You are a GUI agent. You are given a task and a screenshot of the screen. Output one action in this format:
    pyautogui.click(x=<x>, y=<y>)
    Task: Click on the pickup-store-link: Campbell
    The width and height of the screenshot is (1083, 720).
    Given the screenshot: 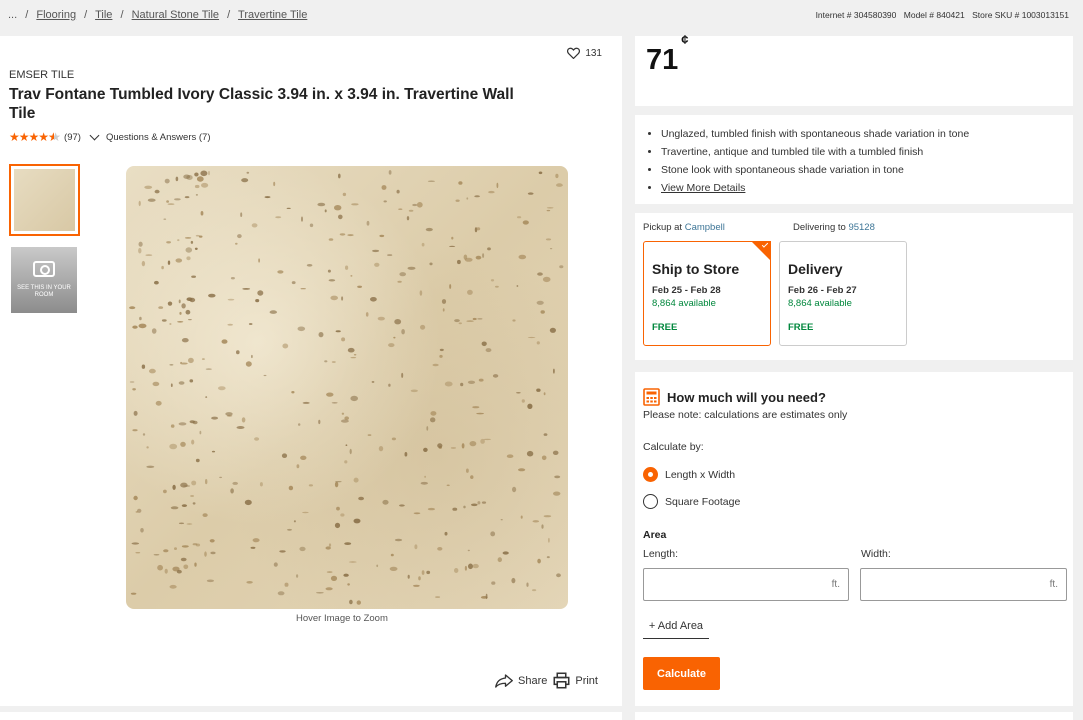 What is the action you would take?
    pyautogui.click(x=705, y=227)
    